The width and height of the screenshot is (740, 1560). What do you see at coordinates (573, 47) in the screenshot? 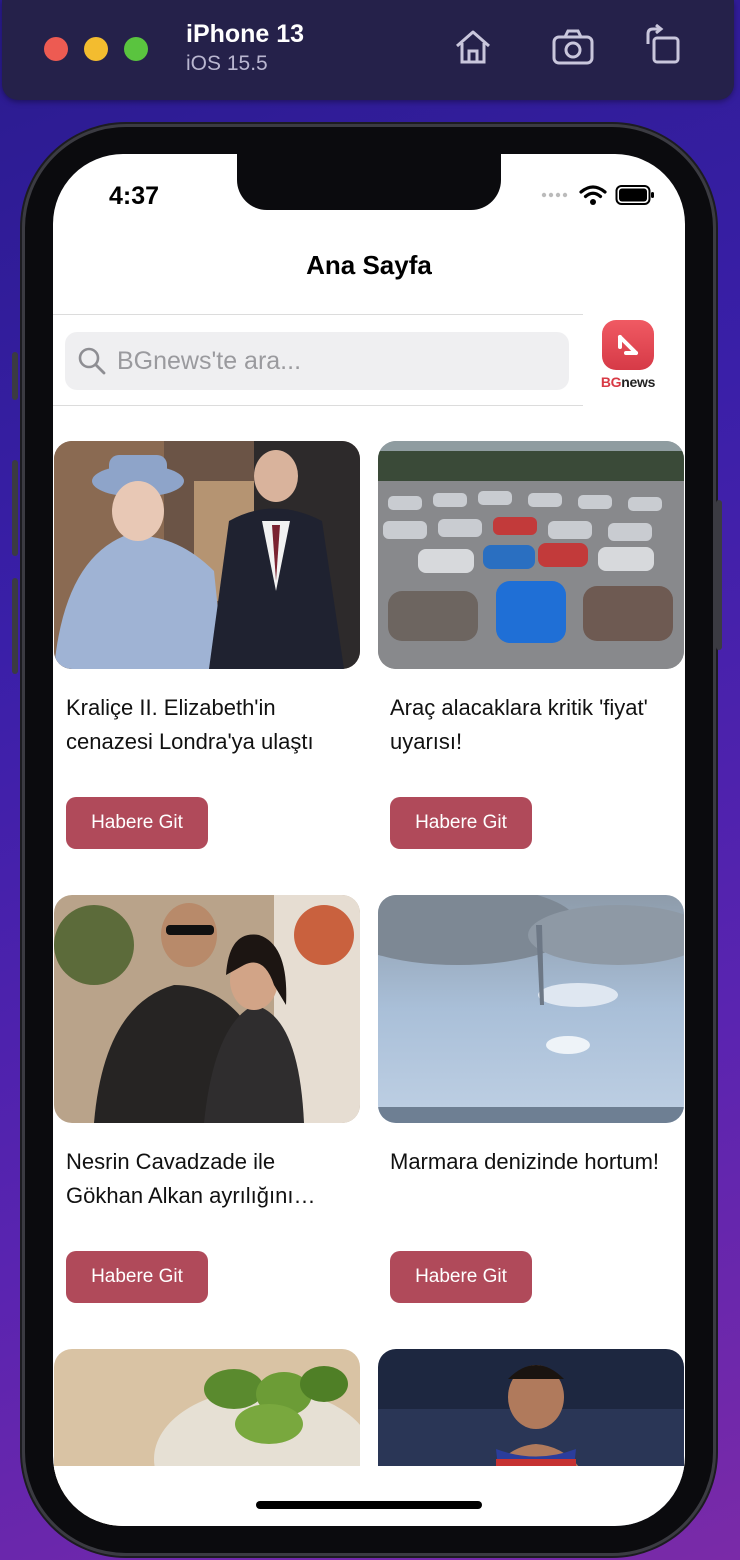
I see `screenshot-icon` at bounding box center [573, 47].